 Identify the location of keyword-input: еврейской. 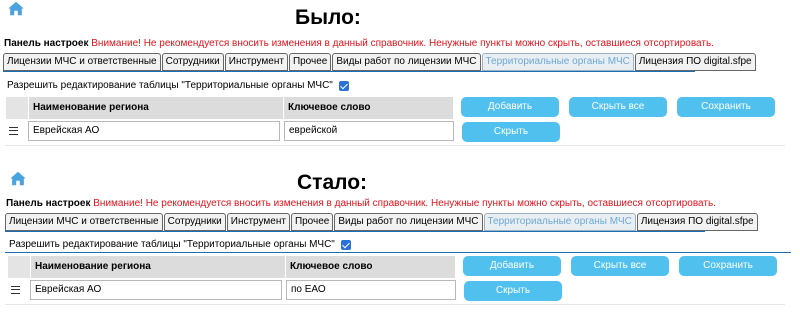
(369, 131).